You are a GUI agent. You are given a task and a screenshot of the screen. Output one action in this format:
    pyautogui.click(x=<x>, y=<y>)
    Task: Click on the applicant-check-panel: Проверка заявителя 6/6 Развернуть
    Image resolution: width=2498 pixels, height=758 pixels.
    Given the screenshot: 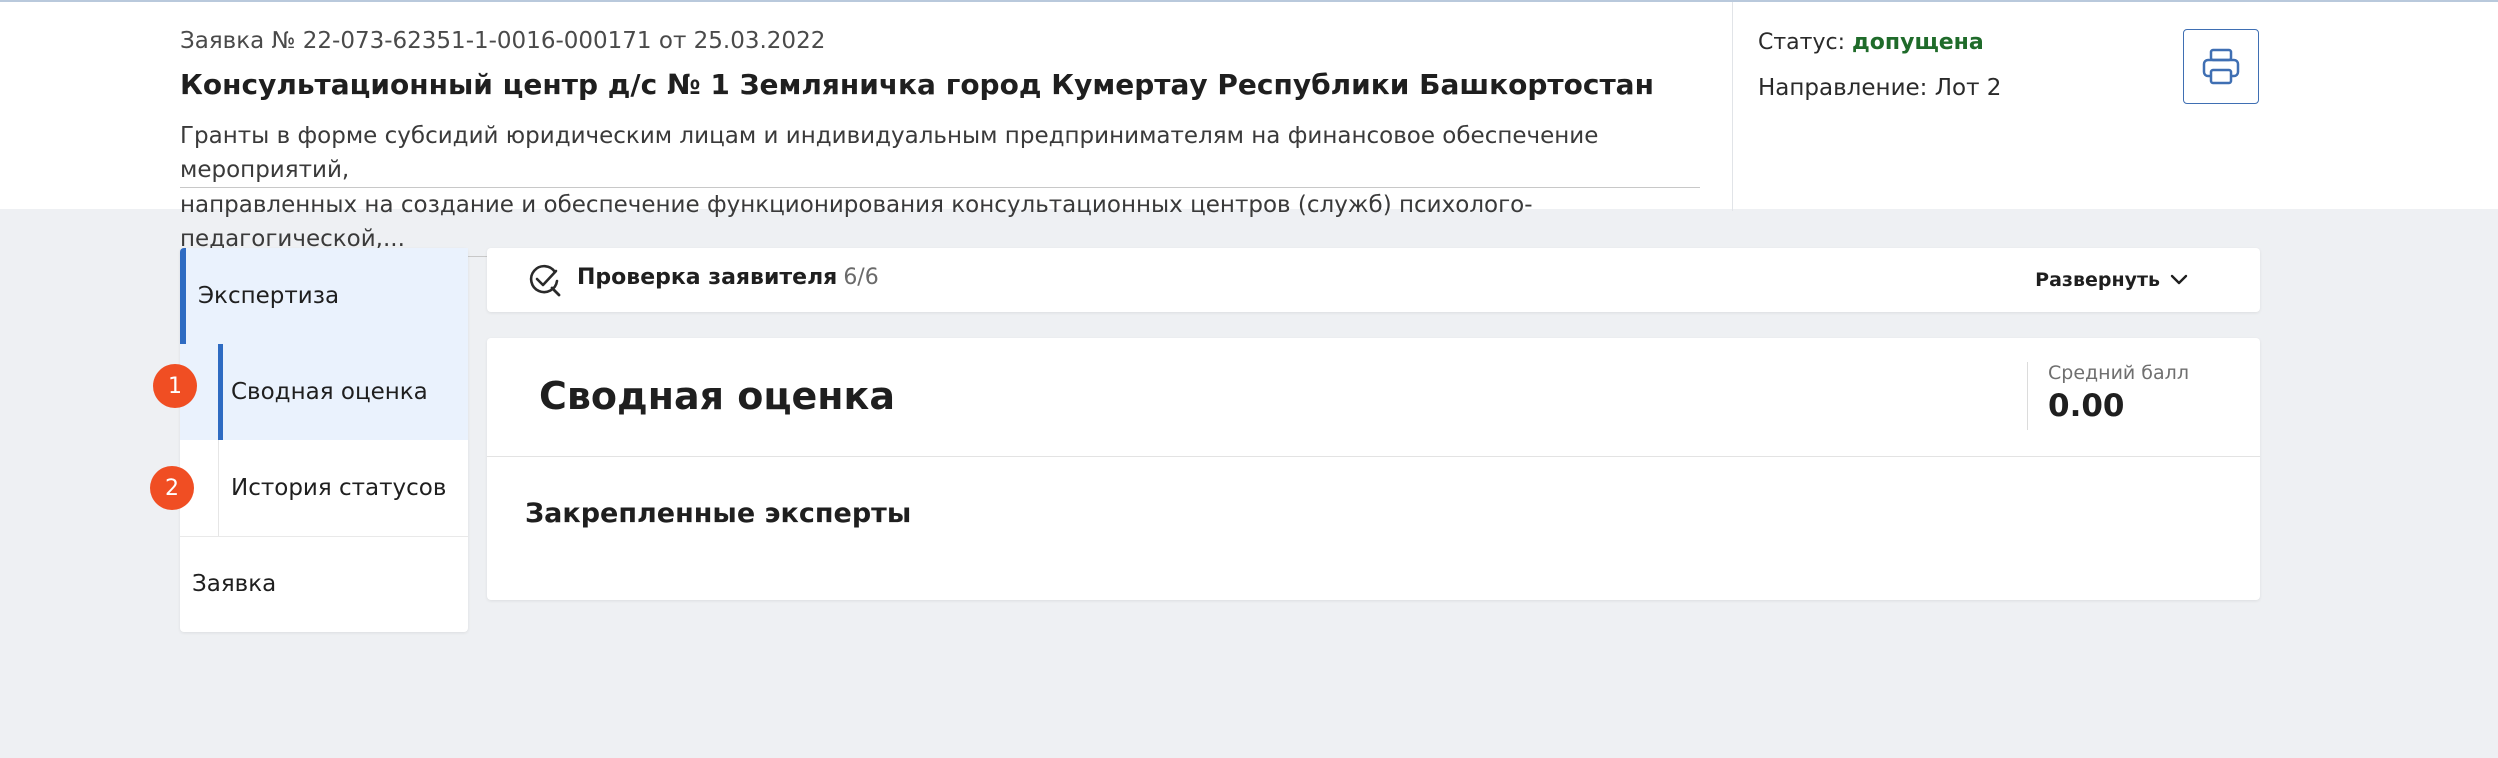 What is the action you would take?
    pyautogui.click(x=1373, y=280)
    